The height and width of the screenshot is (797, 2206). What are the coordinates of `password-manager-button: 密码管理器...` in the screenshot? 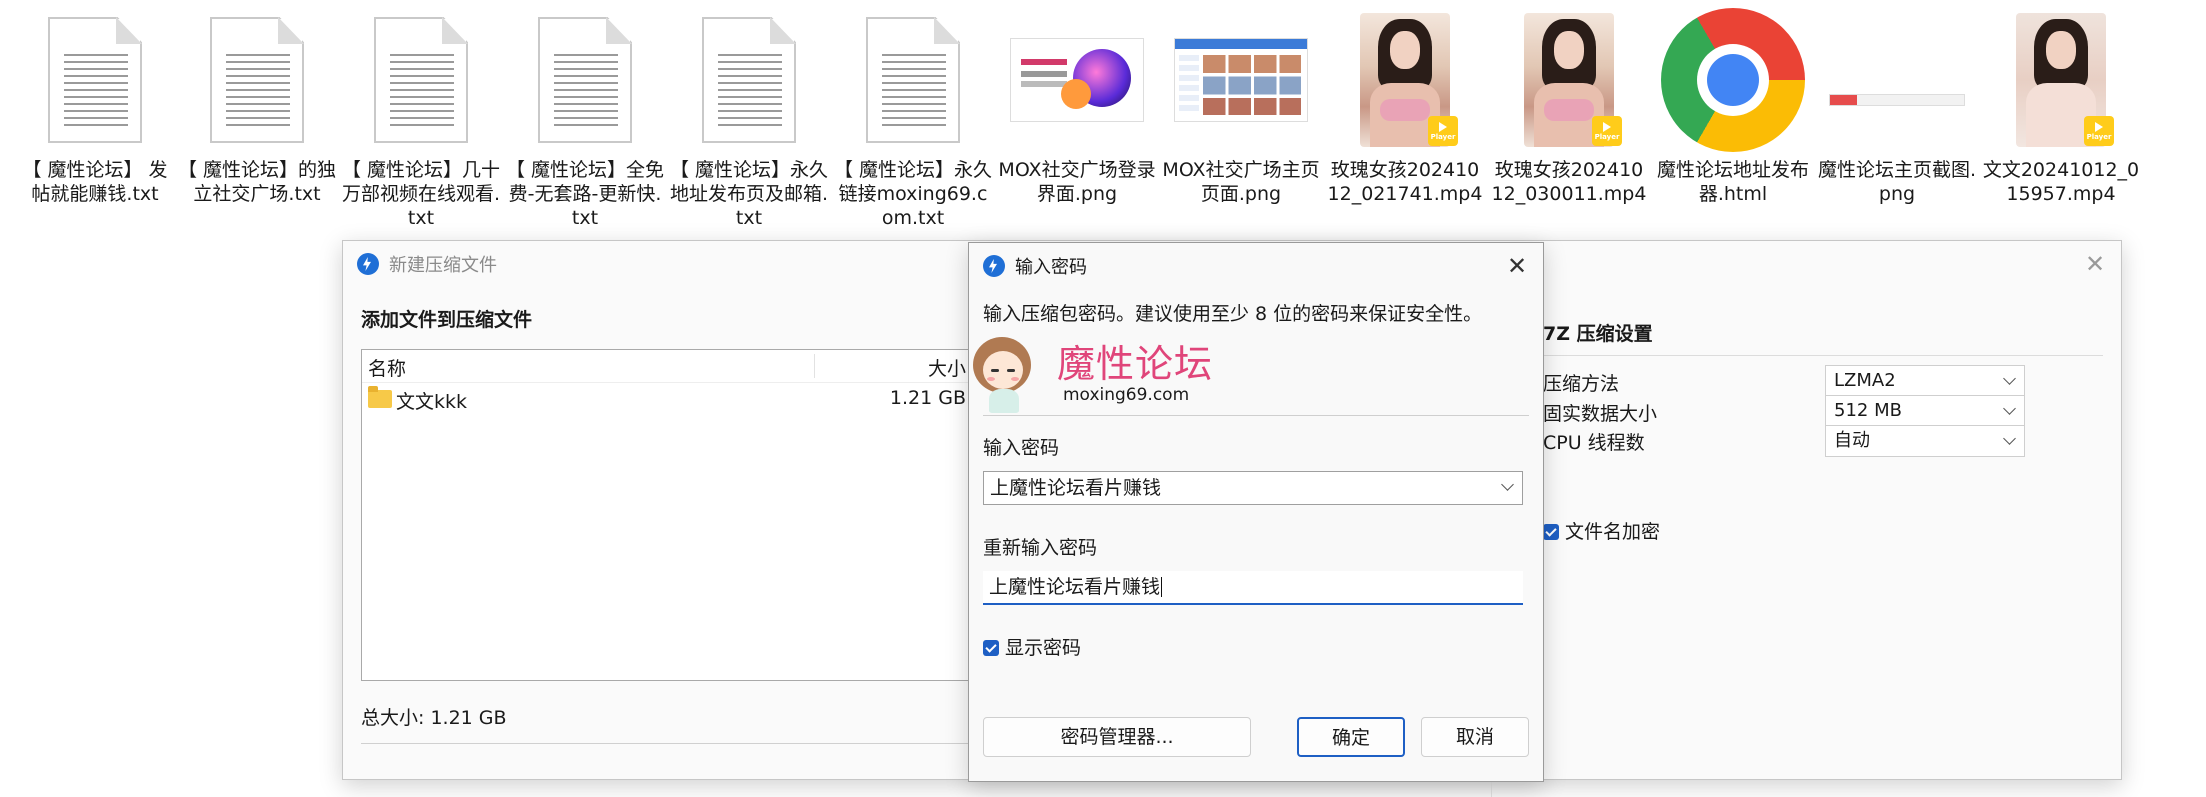 It's located at (1117, 737).